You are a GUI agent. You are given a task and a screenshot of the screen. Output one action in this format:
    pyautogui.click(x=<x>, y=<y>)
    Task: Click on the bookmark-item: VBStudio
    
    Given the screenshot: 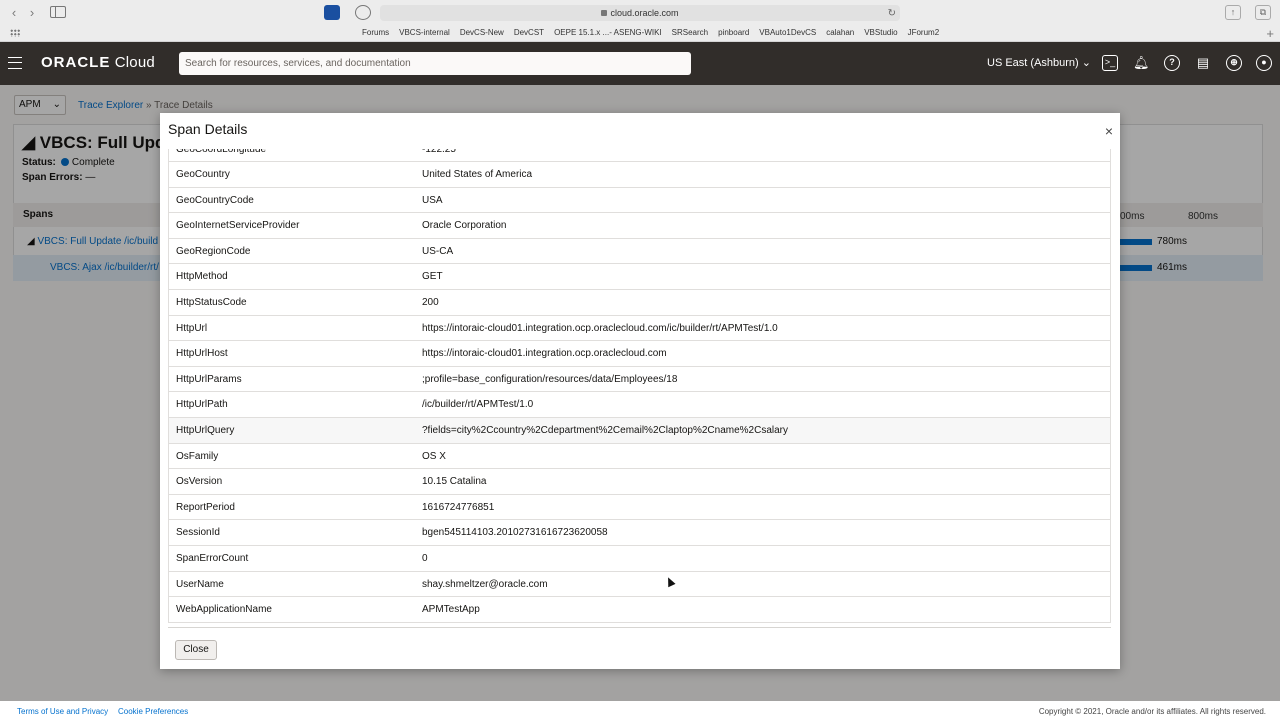 What is the action you would take?
    pyautogui.click(x=880, y=32)
    